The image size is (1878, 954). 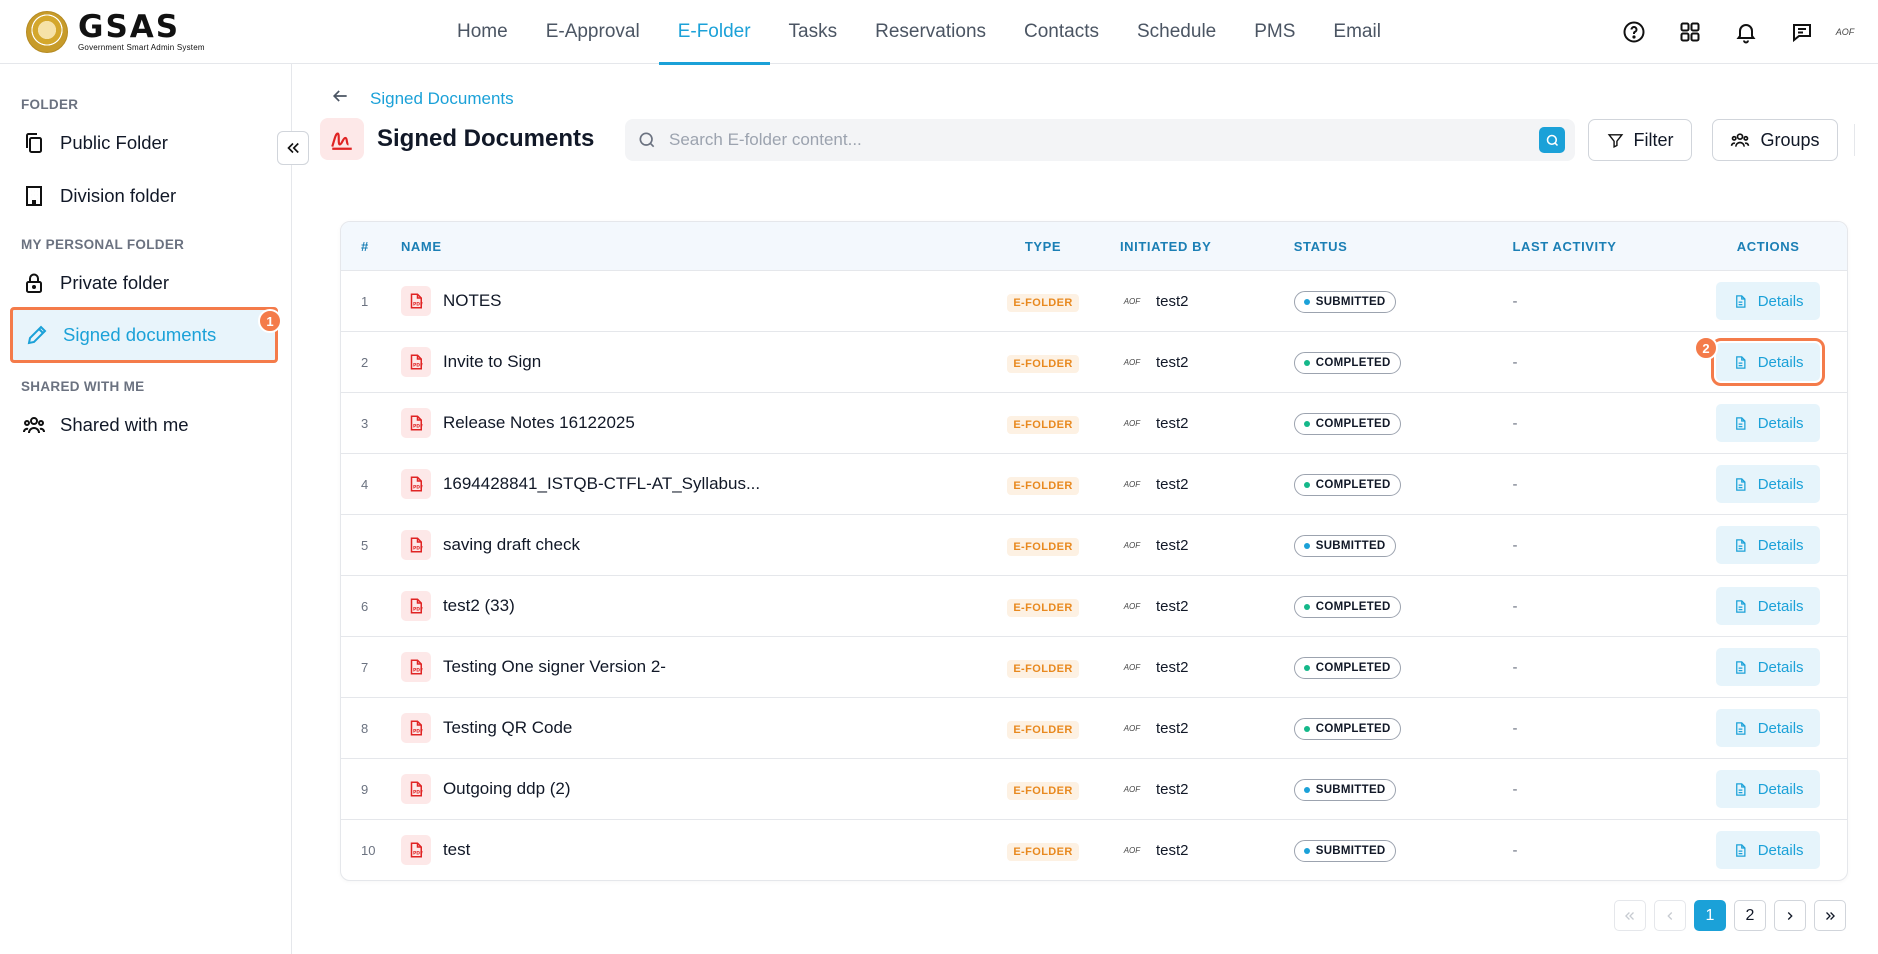 What do you see at coordinates (1377, 246) in the screenshot?
I see `column-header-status: STATUS` at bounding box center [1377, 246].